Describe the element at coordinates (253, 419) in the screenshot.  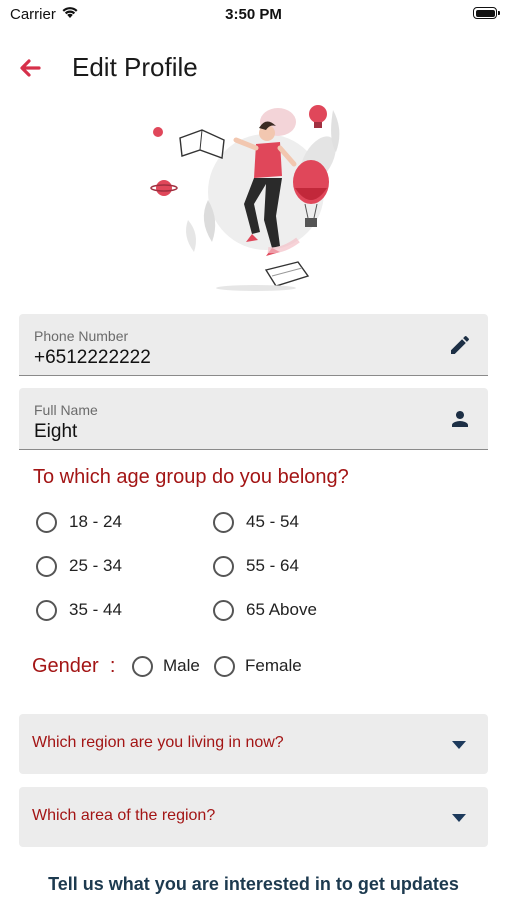
I see `full-name-field: Full Name Eight` at that location.